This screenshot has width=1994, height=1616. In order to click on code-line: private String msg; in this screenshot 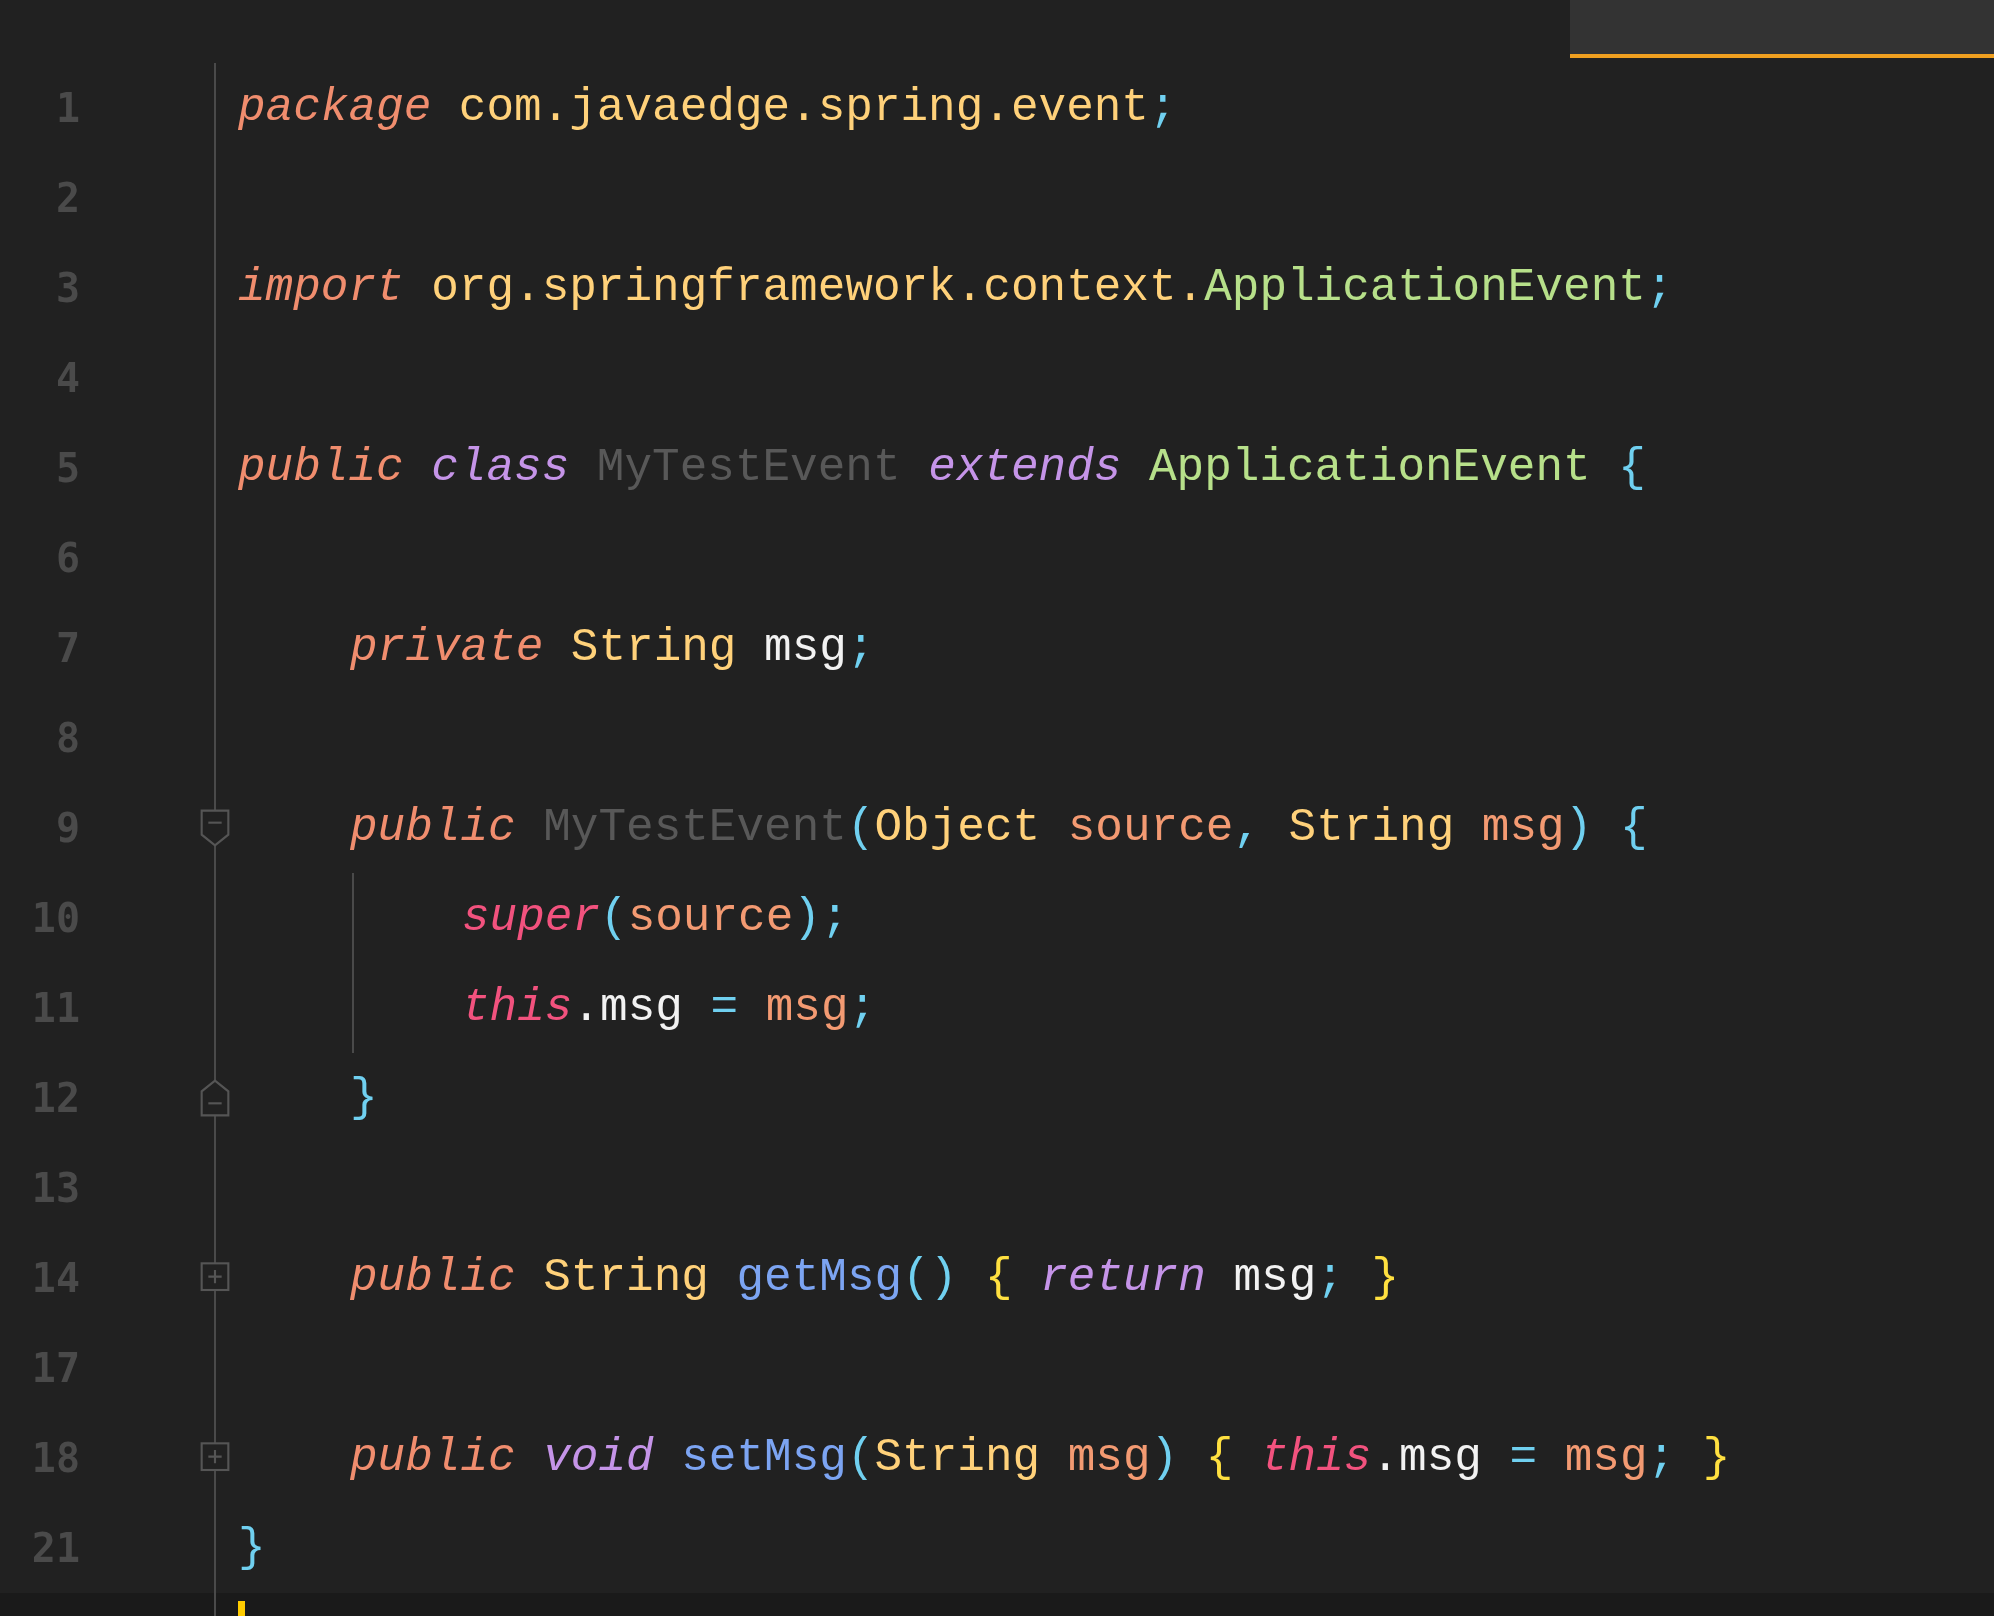, I will do `click(612, 648)`.